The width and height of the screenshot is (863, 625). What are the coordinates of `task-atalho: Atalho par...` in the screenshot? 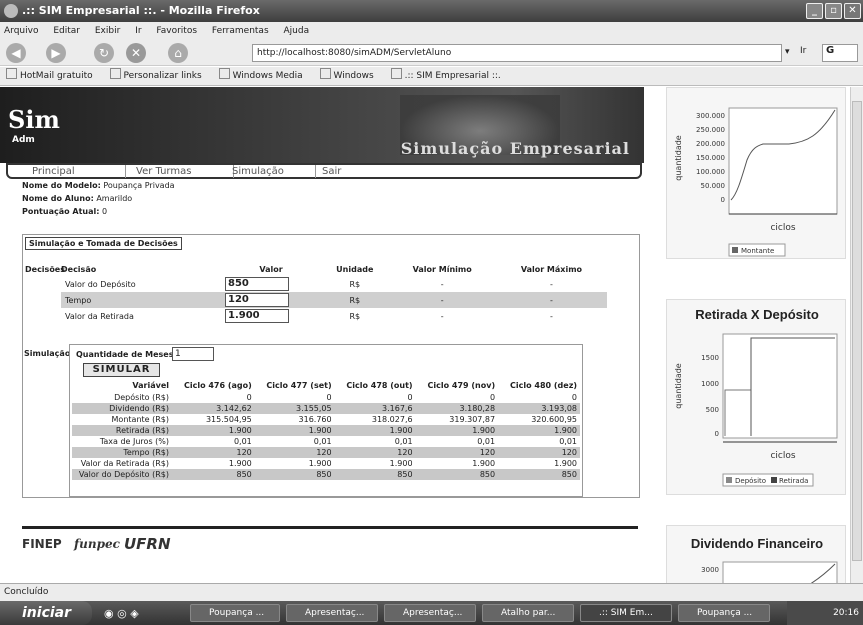 It's located at (528, 613).